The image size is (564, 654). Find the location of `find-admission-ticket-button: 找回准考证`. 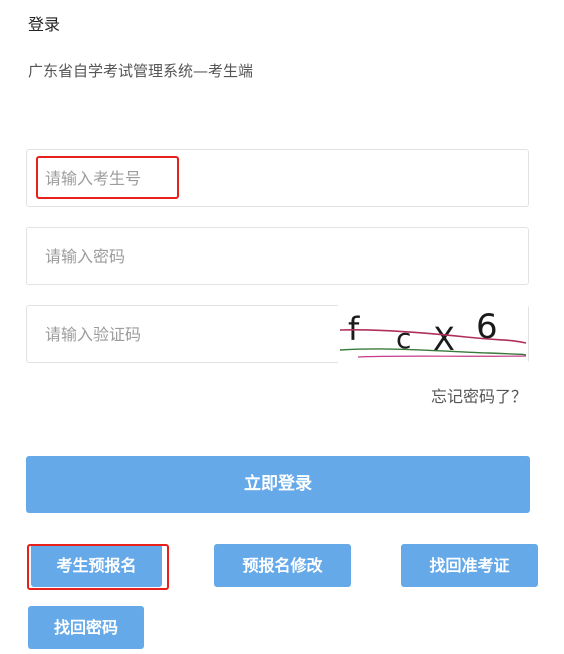

find-admission-ticket-button: 找回准考证 is located at coordinates (469, 565).